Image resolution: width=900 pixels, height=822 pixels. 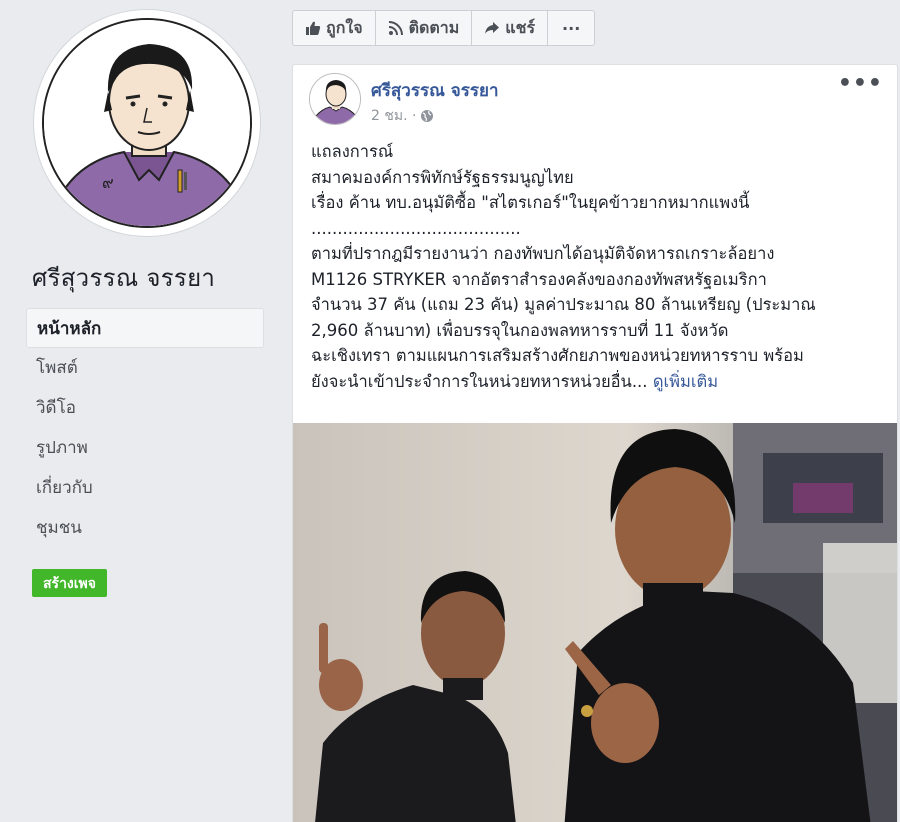 I want to click on profile-picture: ๙, so click(x=147, y=123).